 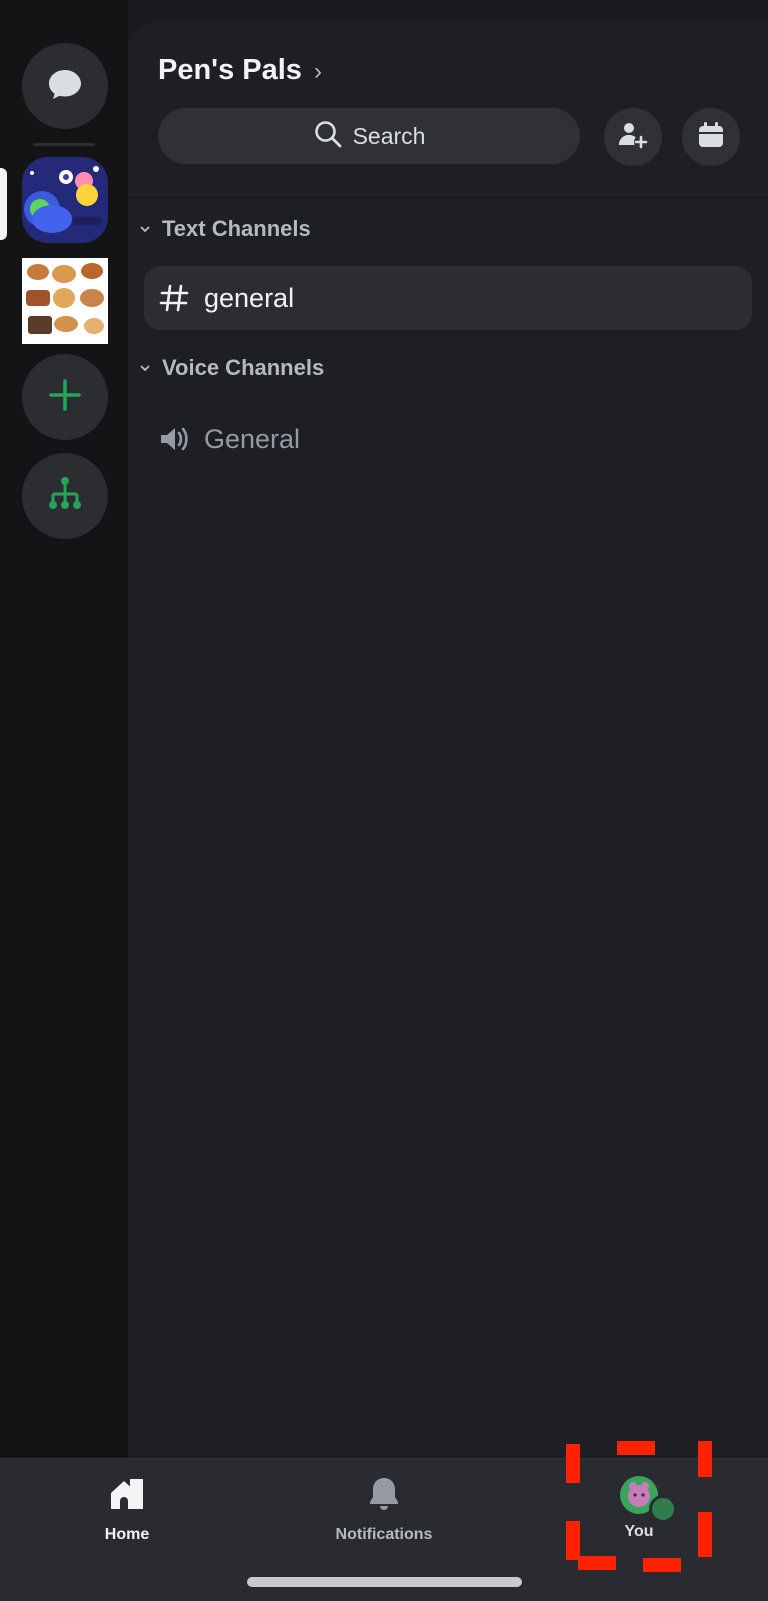 I want to click on add-server-icon, so click(x=65, y=397).